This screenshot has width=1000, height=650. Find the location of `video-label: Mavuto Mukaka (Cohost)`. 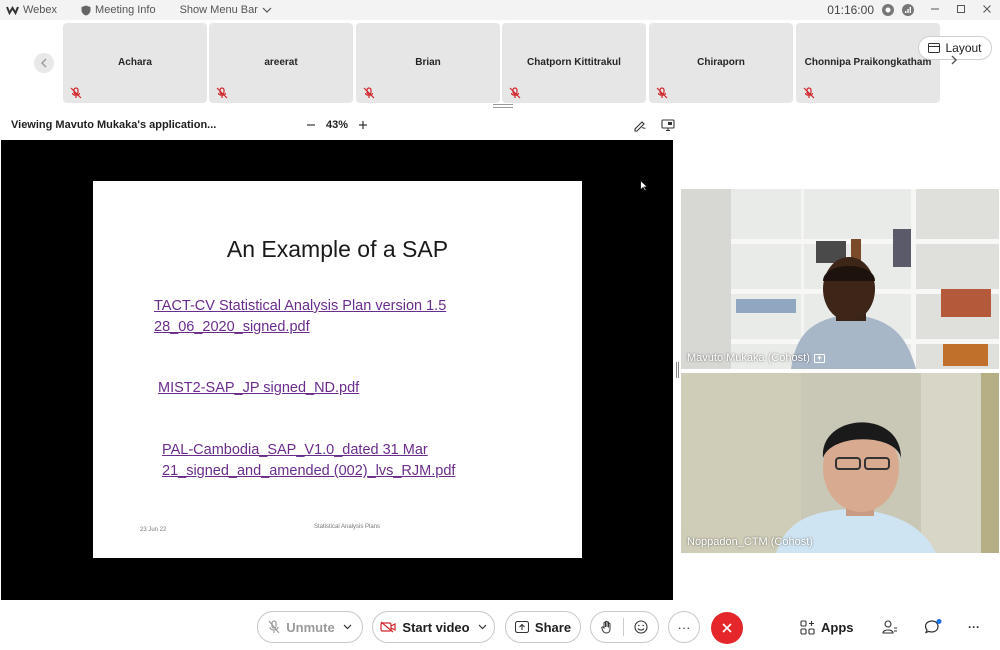

video-label: Mavuto Mukaka (Cohost) is located at coordinates (756, 358).